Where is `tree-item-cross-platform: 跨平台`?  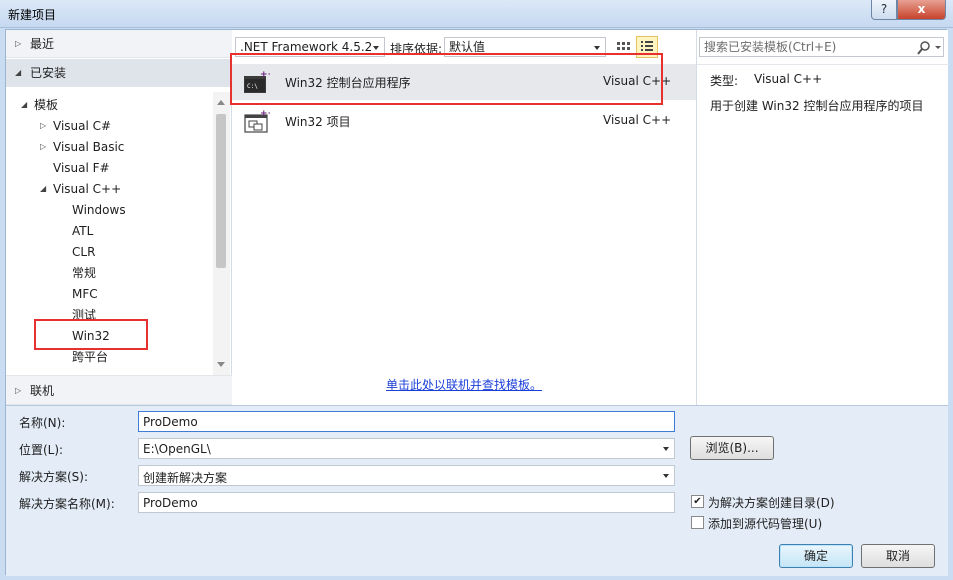 tree-item-cross-platform: 跨平台 is located at coordinates (111, 357).